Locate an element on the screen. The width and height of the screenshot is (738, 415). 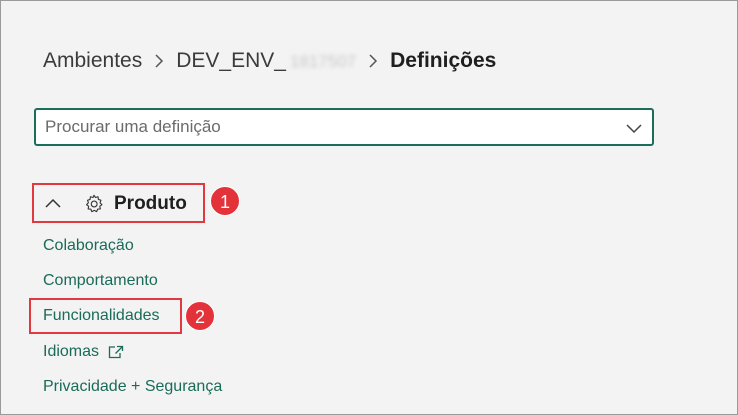
annotation-badge-1: 1 is located at coordinates (225, 201).